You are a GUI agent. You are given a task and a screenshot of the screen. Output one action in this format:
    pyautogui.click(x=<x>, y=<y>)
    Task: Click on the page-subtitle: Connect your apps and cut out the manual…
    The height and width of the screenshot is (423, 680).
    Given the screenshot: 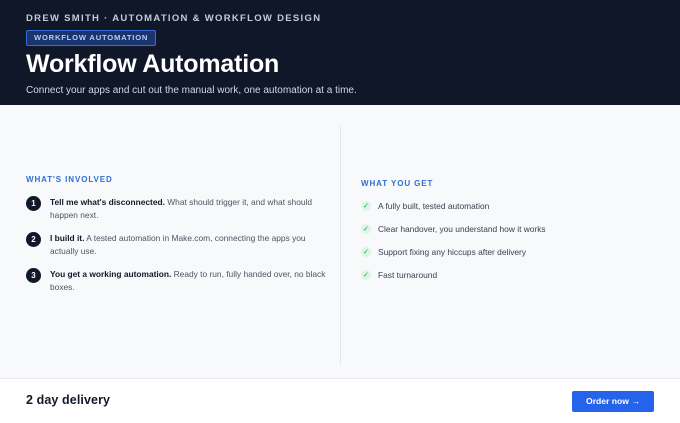 What is the action you would take?
    pyautogui.click(x=191, y=90)
    